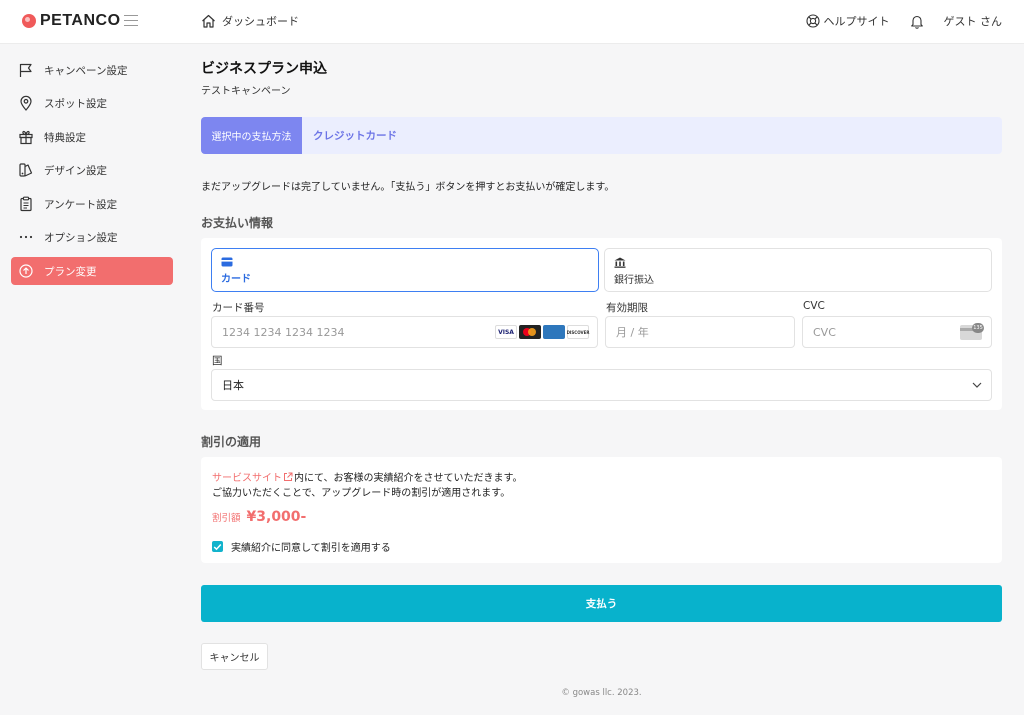  I want to click on consent-checkbox-row: 実績紹介に同意して割引を適用する, so click(301, 546).